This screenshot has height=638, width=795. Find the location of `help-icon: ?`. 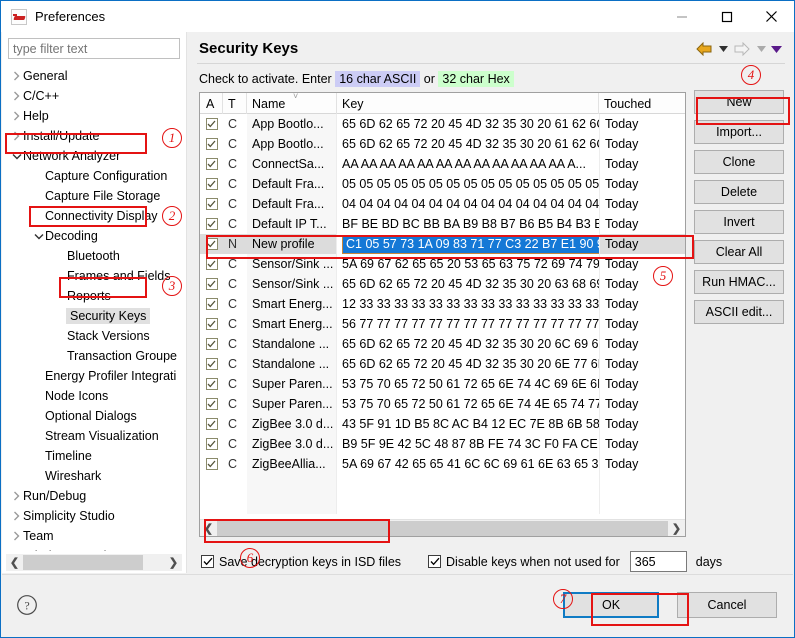

help-icon: ? is located at coordinates (27, 605).